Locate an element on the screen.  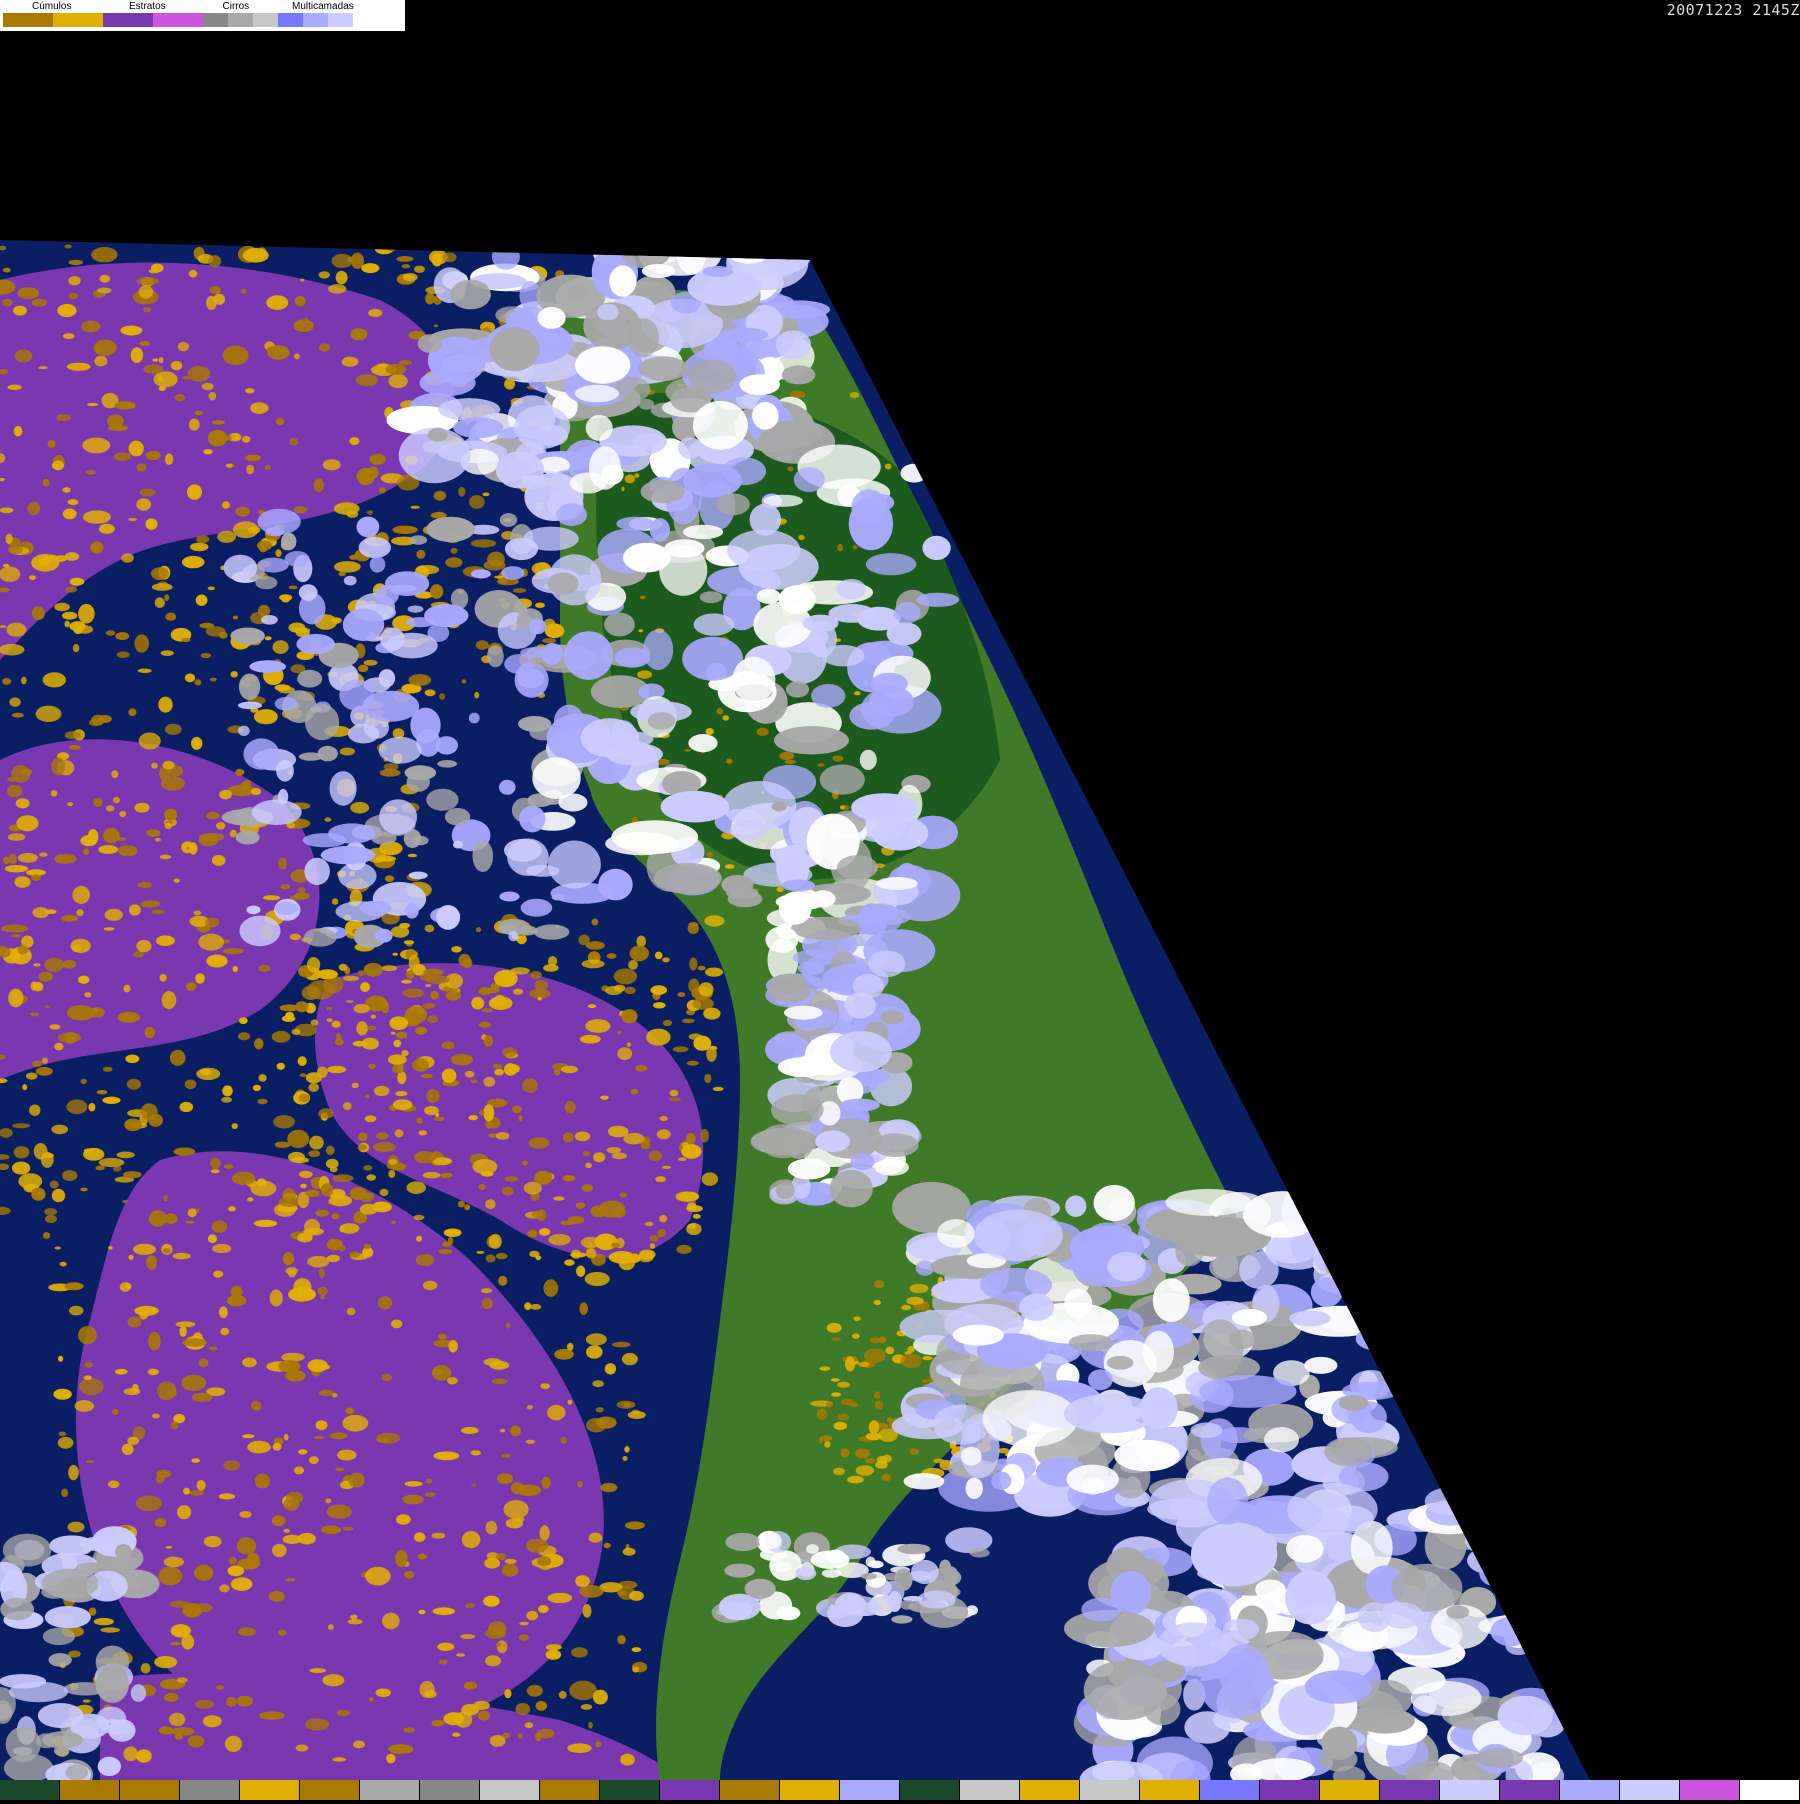
legend-group-label: Estratos is located at coordinates (147, 6).